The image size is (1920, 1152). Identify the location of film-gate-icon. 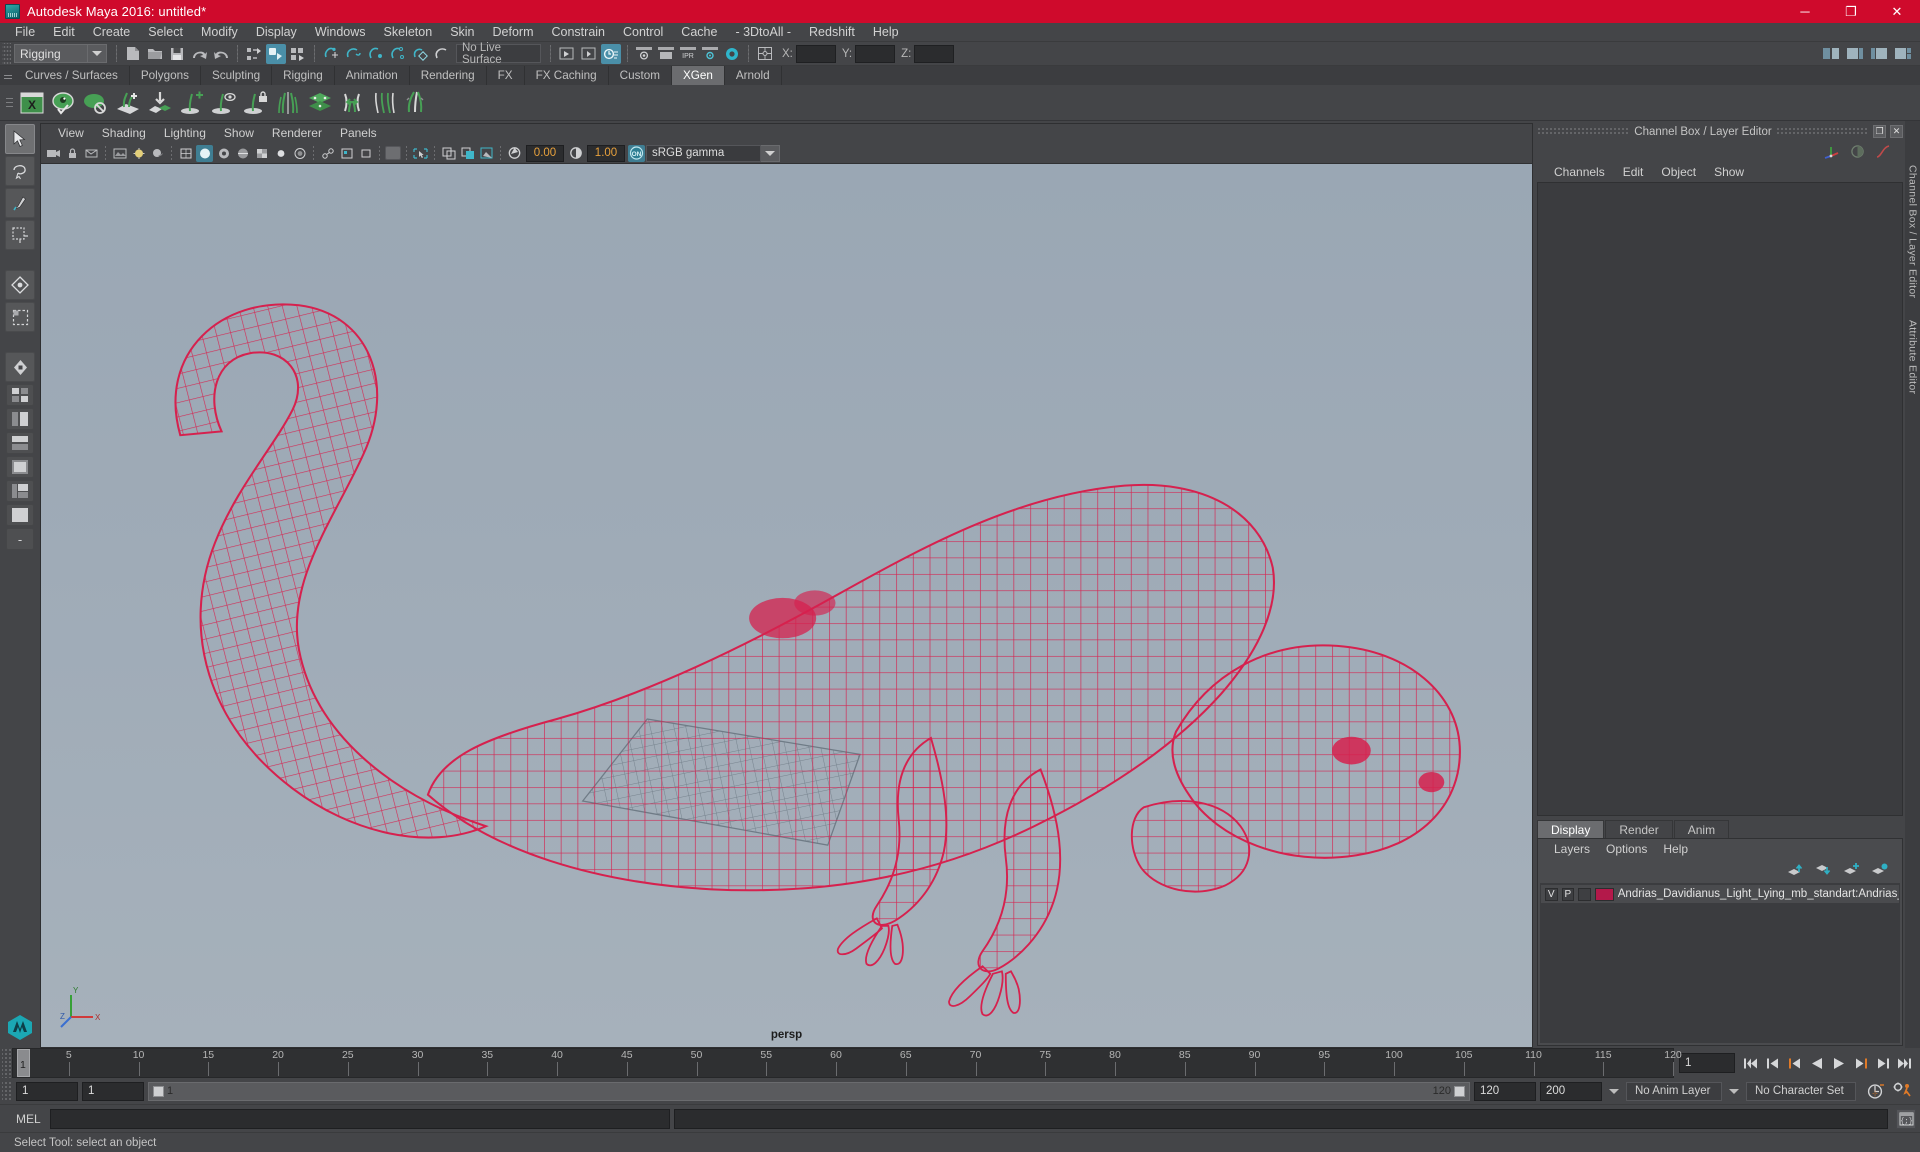
(467, 153).